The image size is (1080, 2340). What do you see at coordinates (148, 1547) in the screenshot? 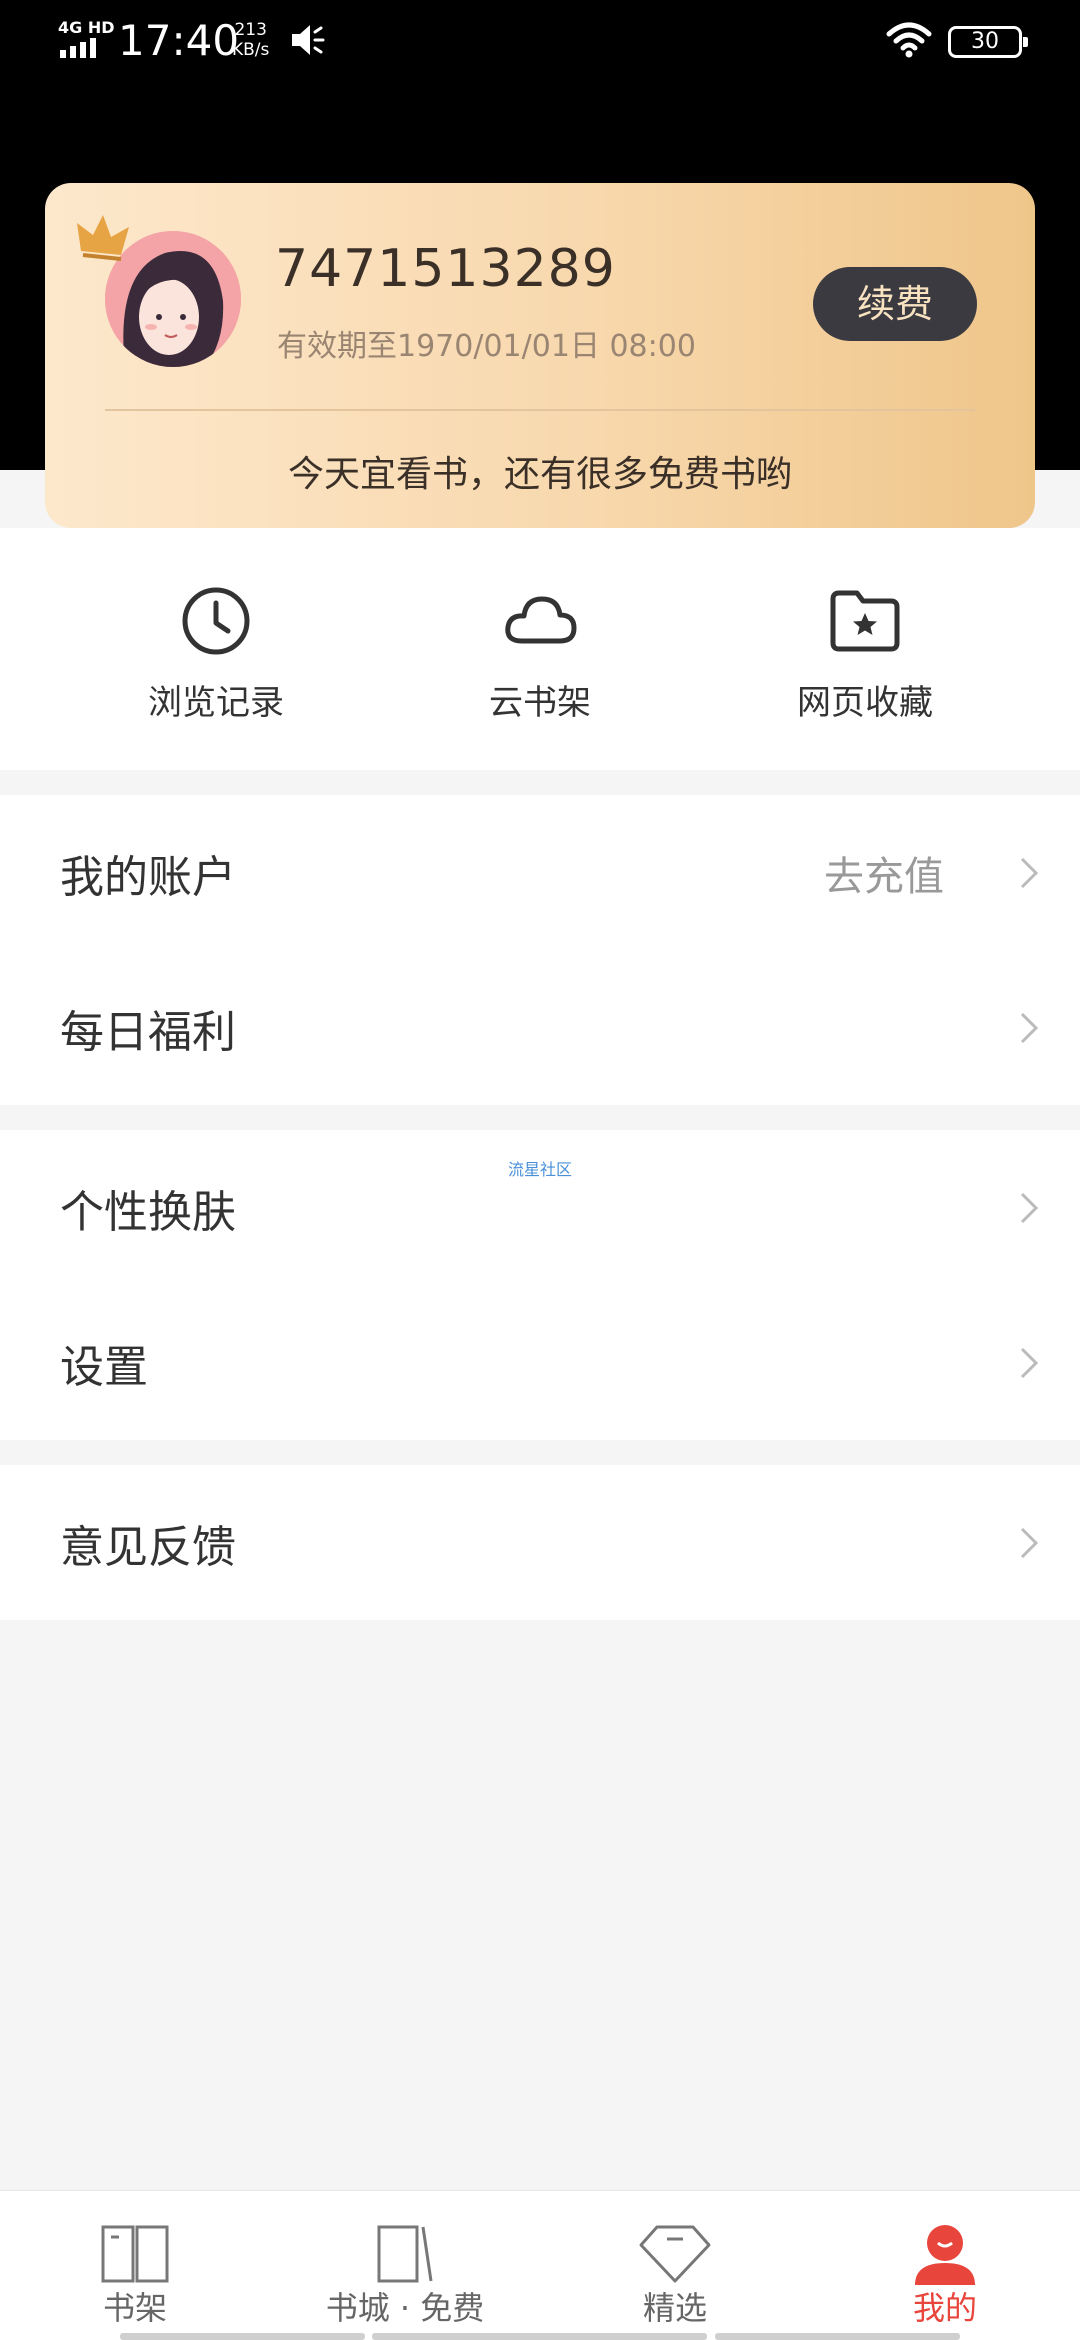
I see `menu-item-label: 意见反馈` at bounding box center [148, 1547].